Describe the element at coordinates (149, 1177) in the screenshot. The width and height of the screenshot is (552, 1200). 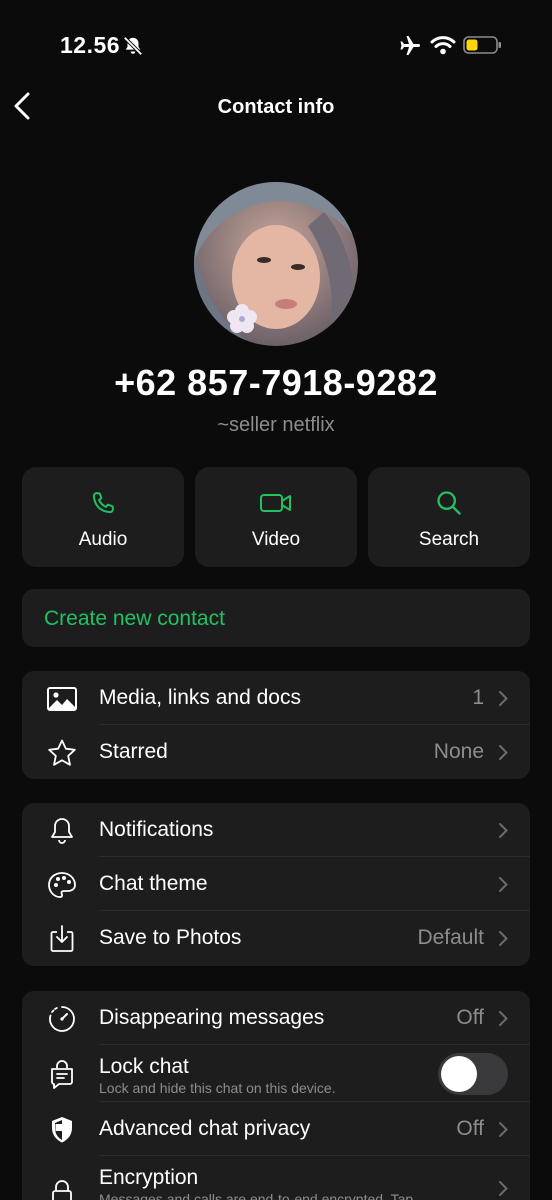
I see `encryption-label: Encryption` at that location.